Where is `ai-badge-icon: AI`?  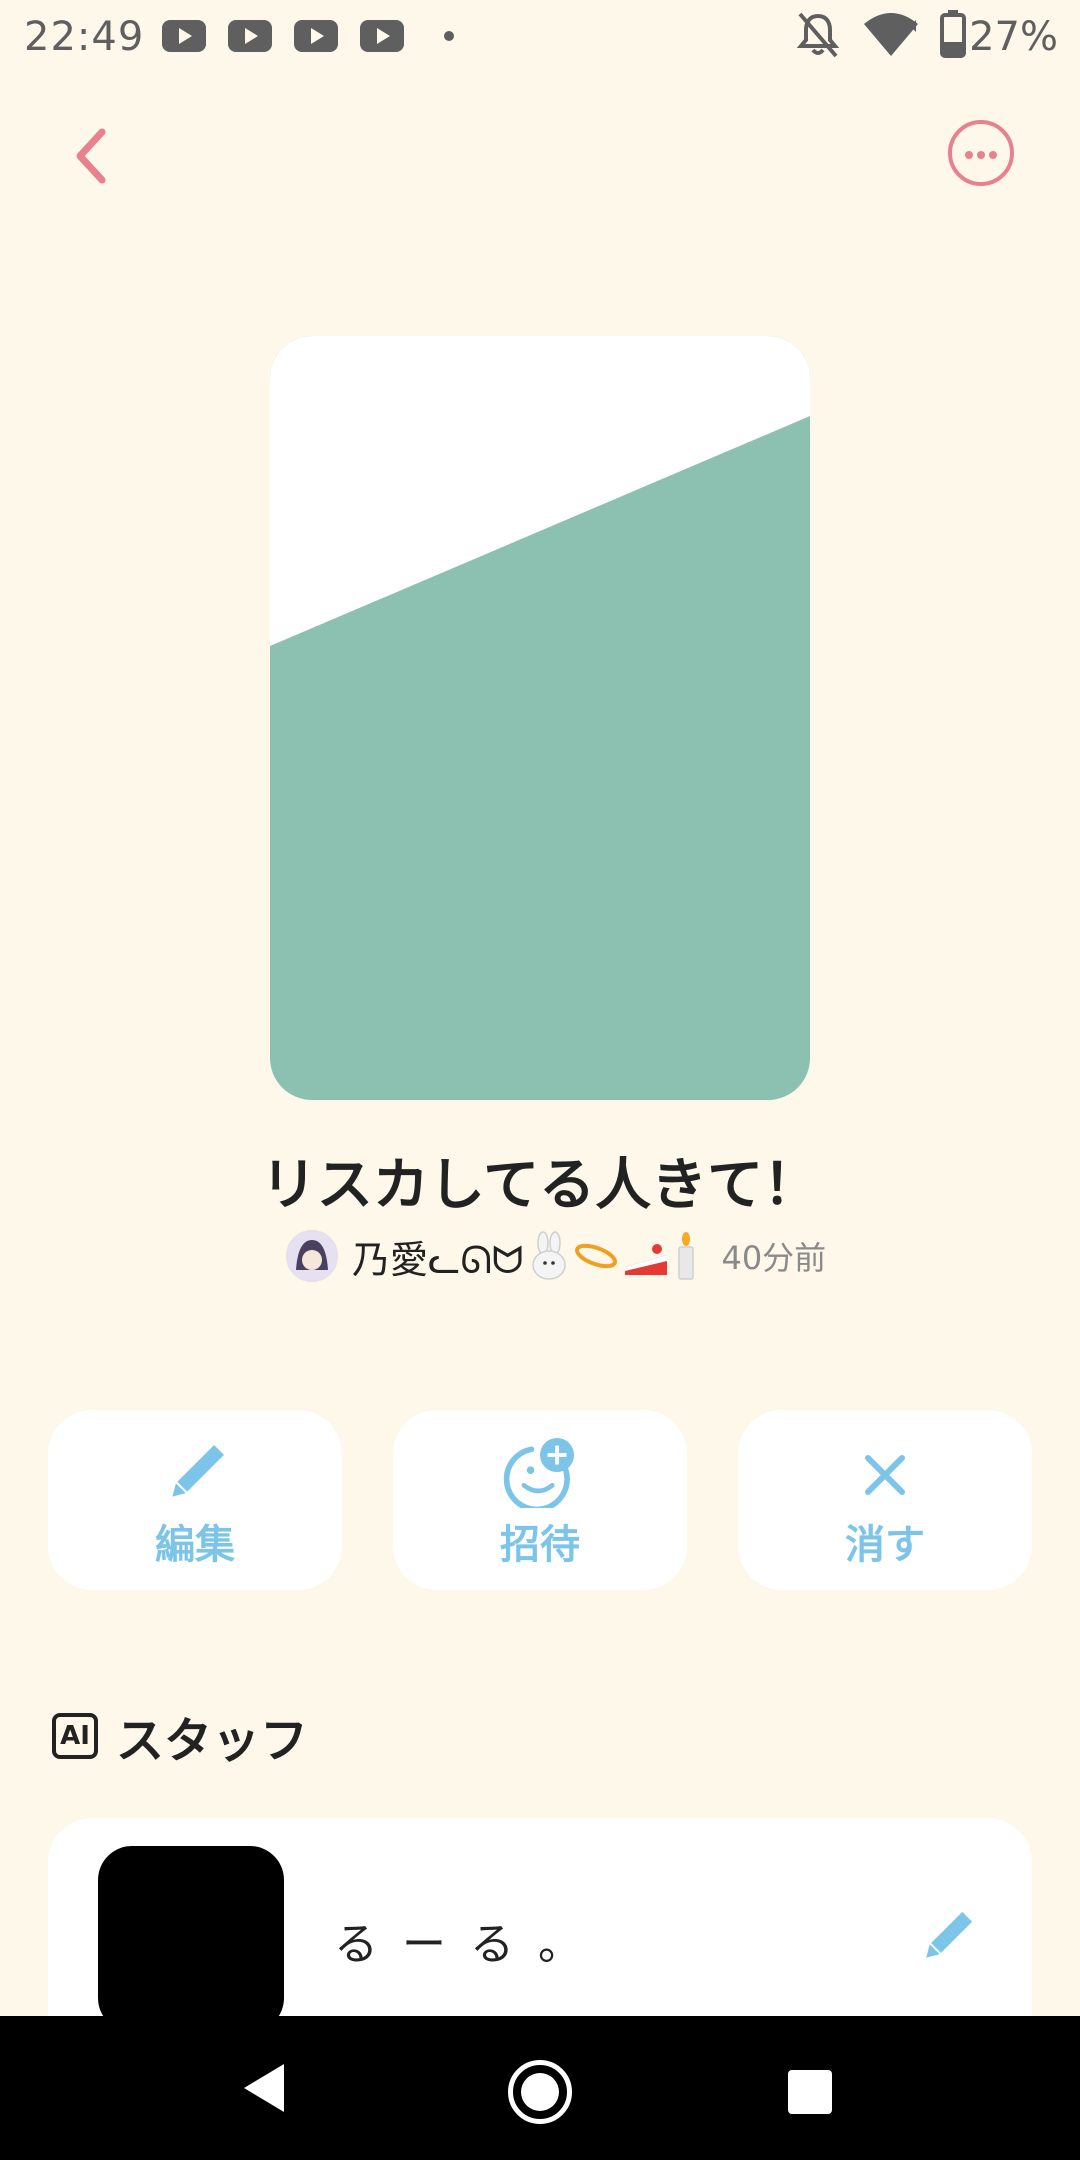 ai-badge-icon: AI is located at coordinates (75, 1736).